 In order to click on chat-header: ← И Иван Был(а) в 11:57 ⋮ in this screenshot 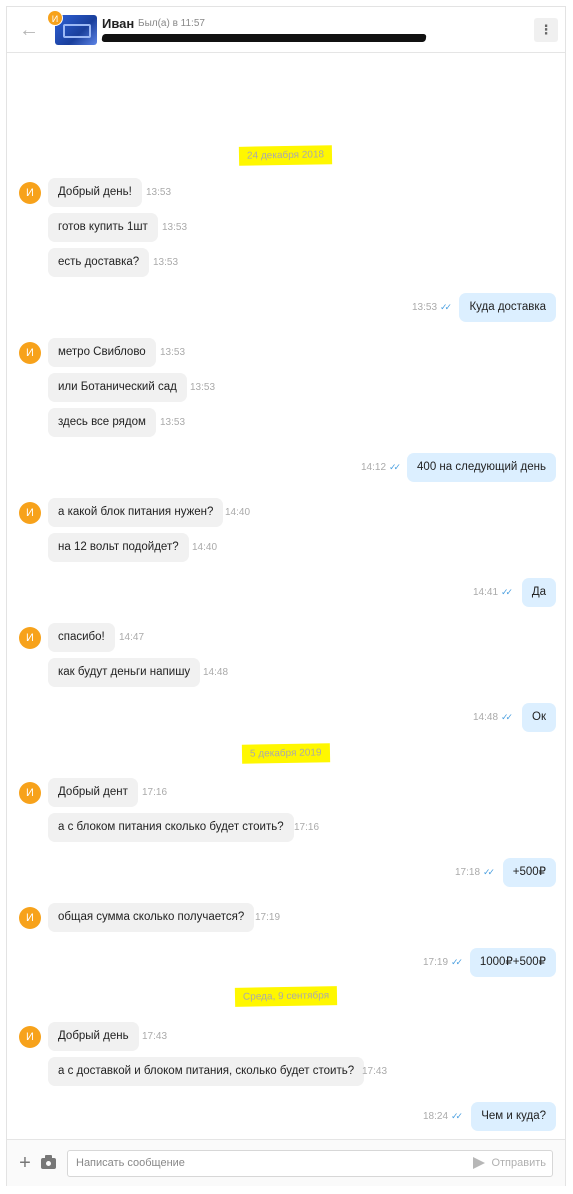, I will do `click(286, 30)`.